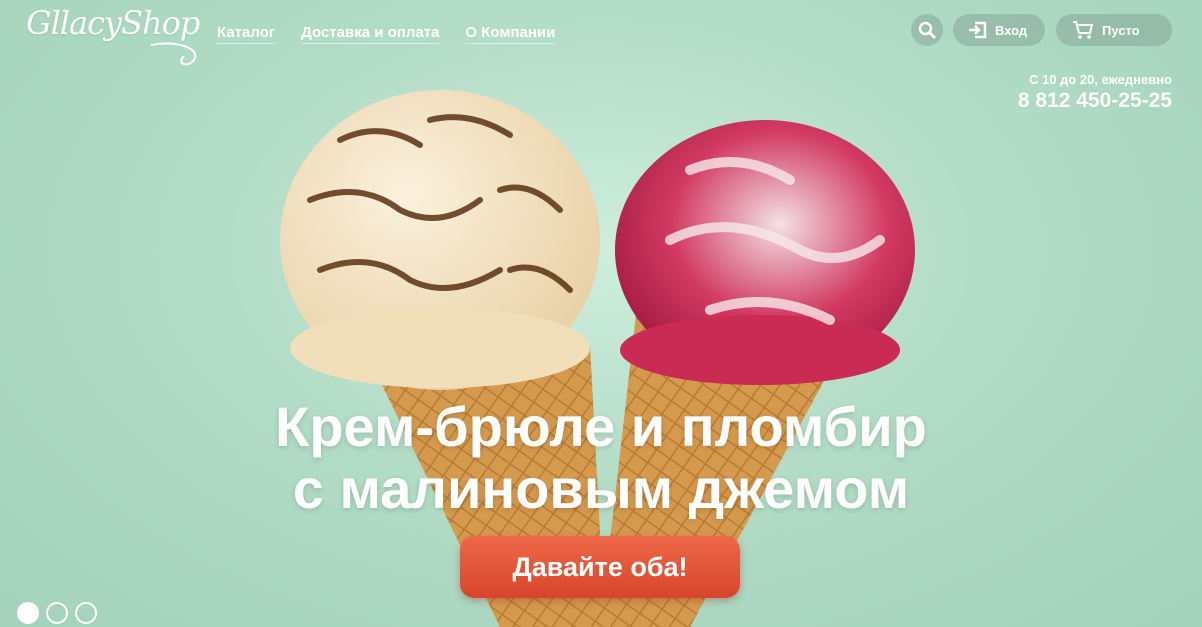 This screenshot has height=627, width=1202. I want to click on nav-item-catalog: Каталог, so click(246, 34).